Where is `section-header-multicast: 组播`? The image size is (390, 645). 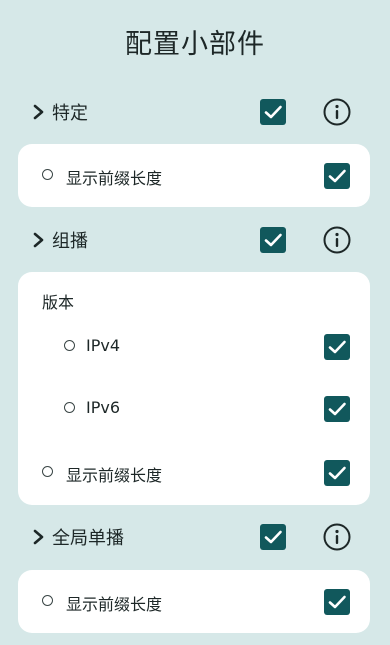
section-header-multicast: 组播 is located at coordinates (195, 240).